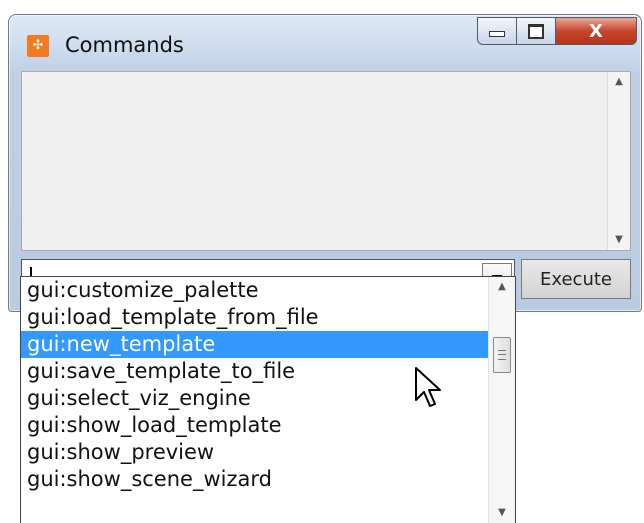 The image size is (644, 523). I want to click on output-scrollbar: ▲ ▼, so click(618, 161).